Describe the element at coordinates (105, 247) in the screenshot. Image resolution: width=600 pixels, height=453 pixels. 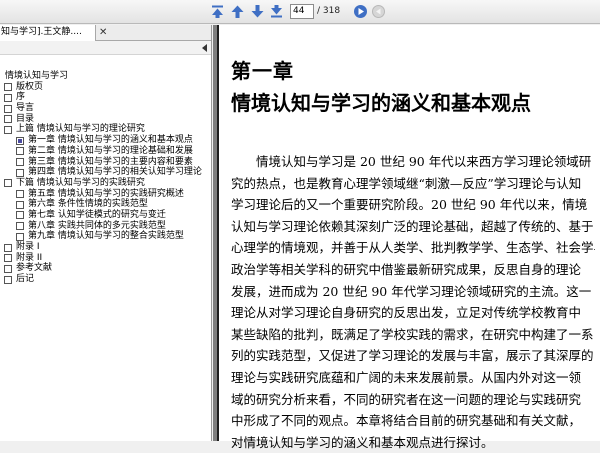
I see `bookmark-item: 附录 I` at that location.